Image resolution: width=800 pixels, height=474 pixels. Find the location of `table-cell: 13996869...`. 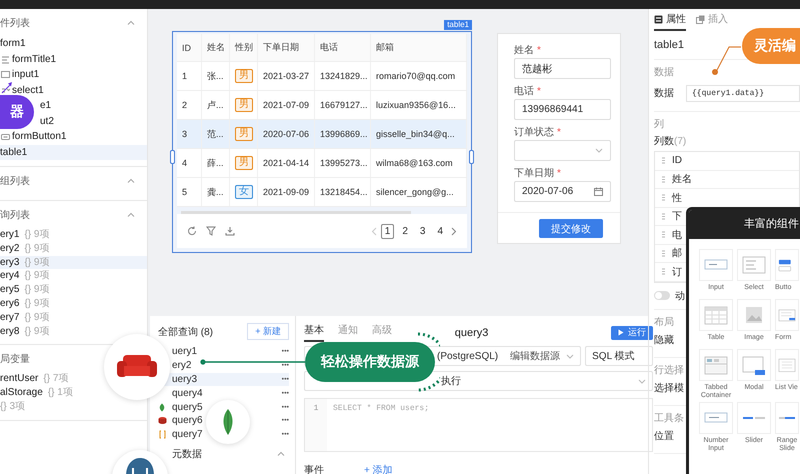

table-cell: 13996869... is located at coordinates (343, 134).